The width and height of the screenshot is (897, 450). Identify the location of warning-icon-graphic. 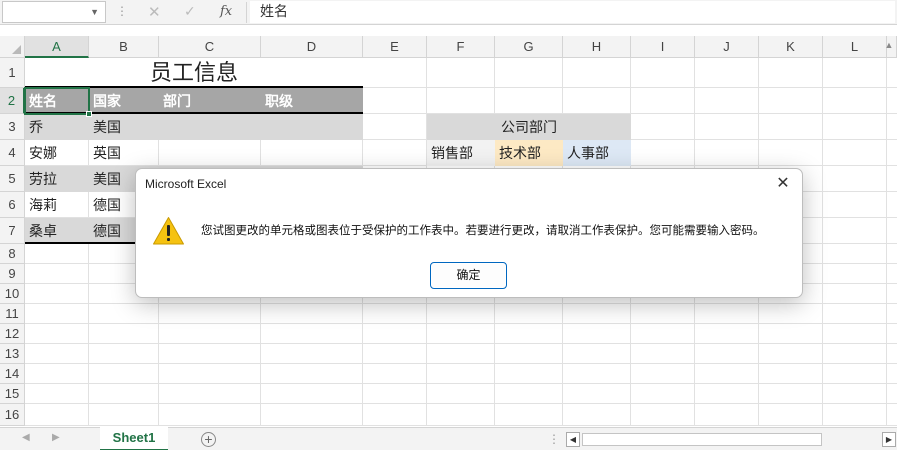
(168, 231).